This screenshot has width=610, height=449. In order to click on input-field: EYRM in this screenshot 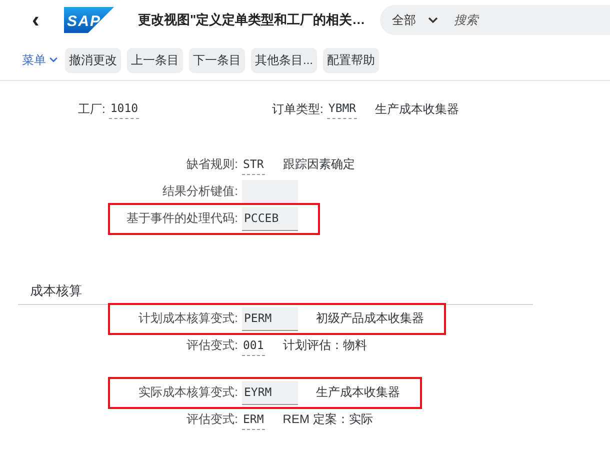, I will do `click(270, 392)`.